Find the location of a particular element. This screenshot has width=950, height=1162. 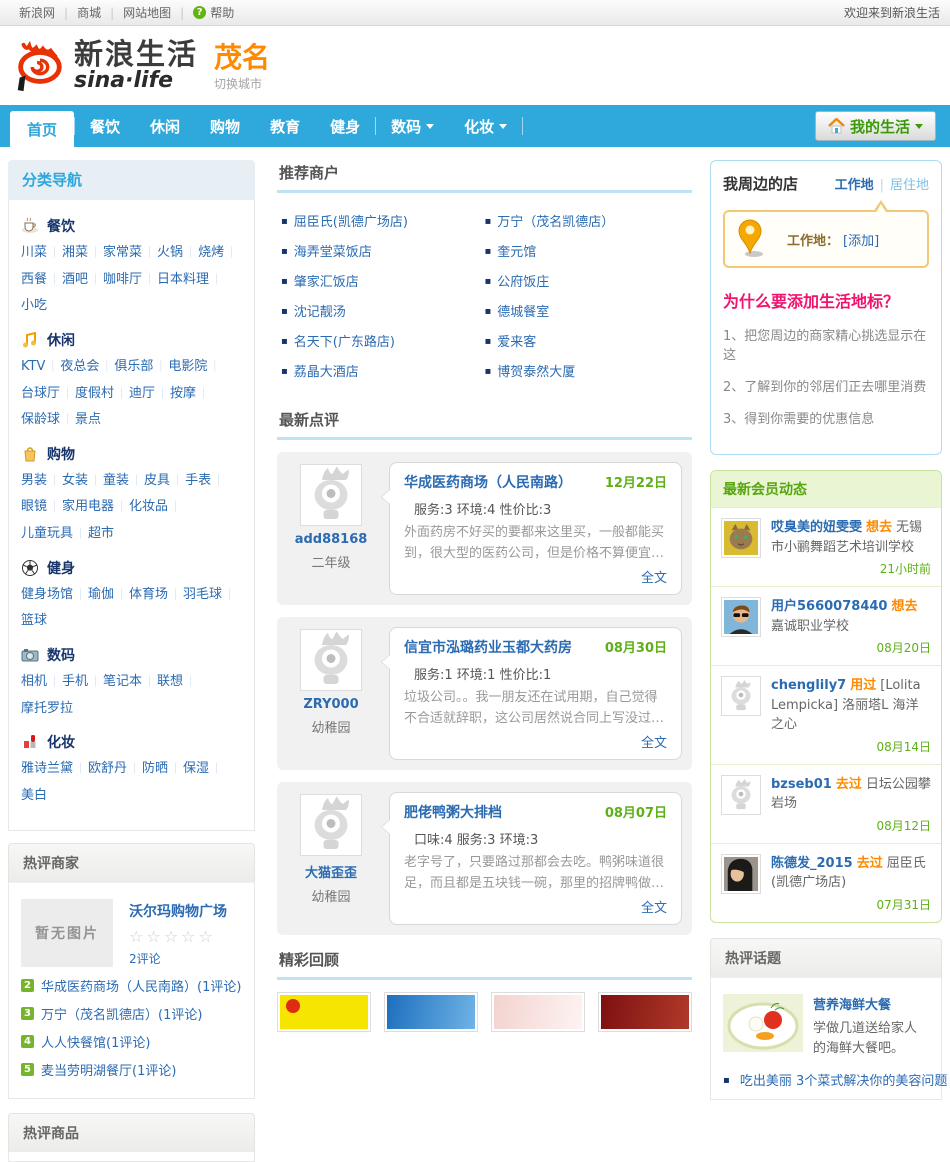

reviewer-username: add88168 is located at coordinates (331, 539).